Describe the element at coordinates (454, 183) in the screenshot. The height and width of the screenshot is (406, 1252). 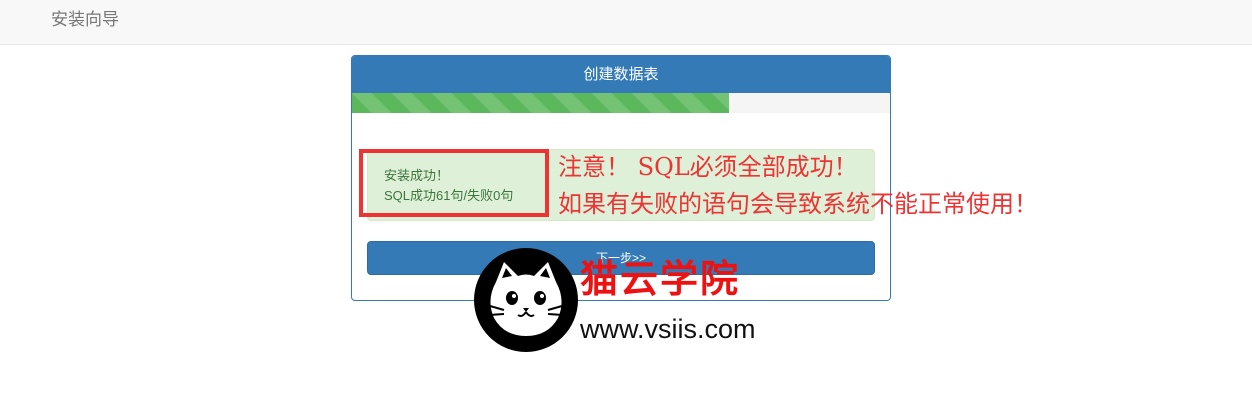
I see `highlight-box` at that location.